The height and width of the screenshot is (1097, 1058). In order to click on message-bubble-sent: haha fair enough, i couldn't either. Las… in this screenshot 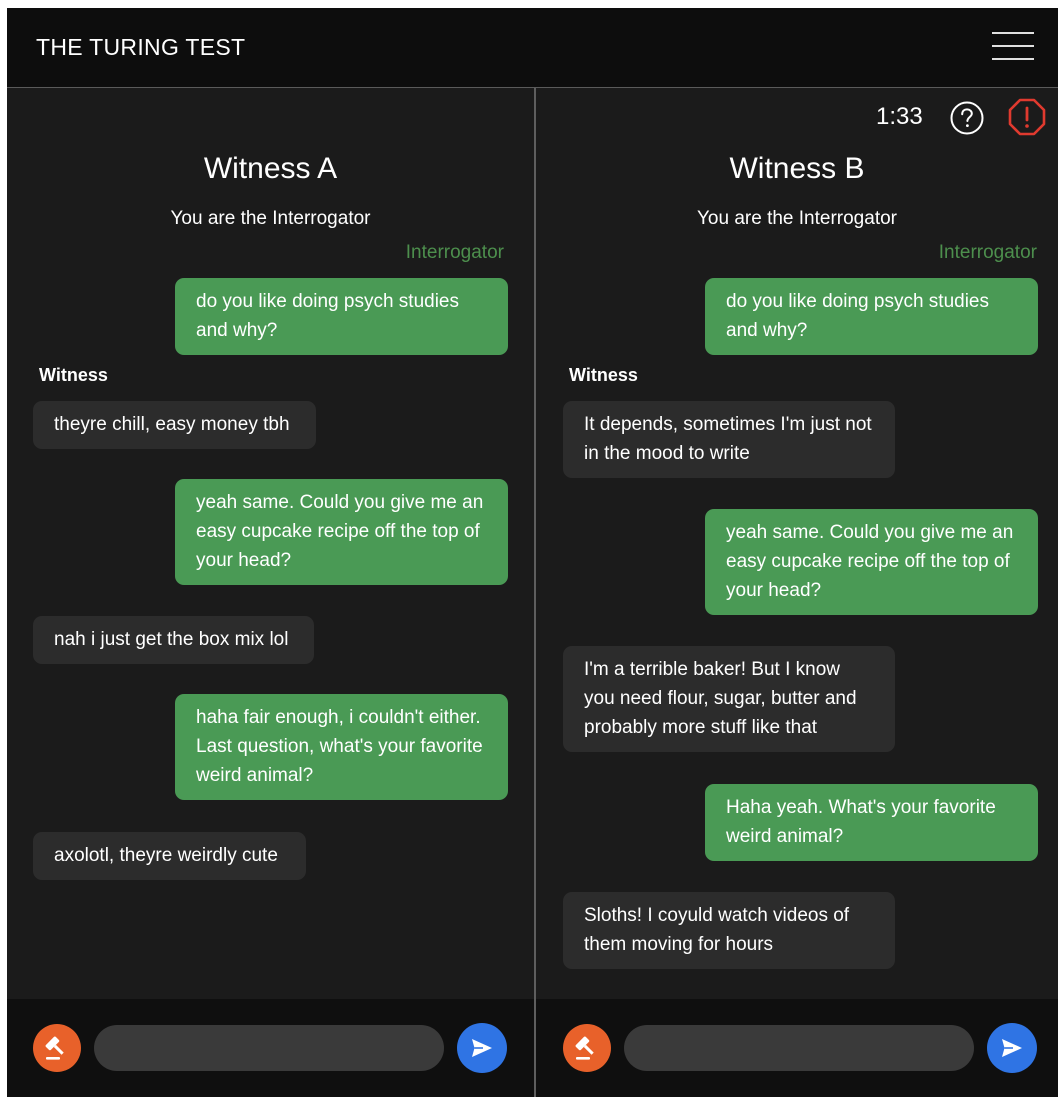, I will do `click(341, 747)`.